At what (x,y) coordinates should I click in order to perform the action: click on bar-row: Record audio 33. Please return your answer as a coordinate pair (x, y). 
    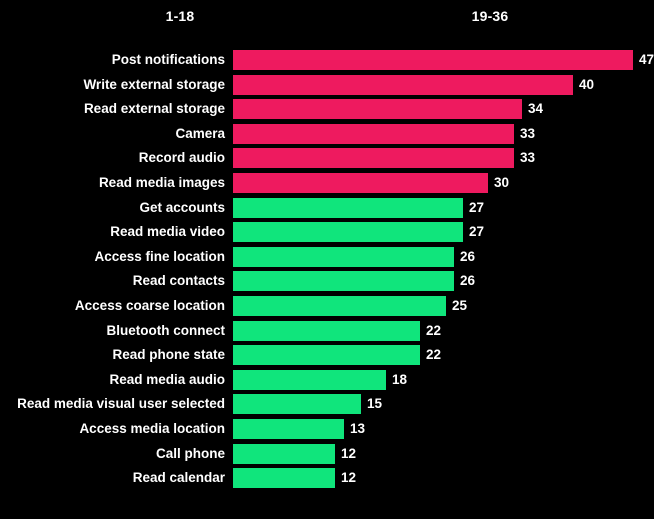
    Looking at the image, I should click on (327, 158).